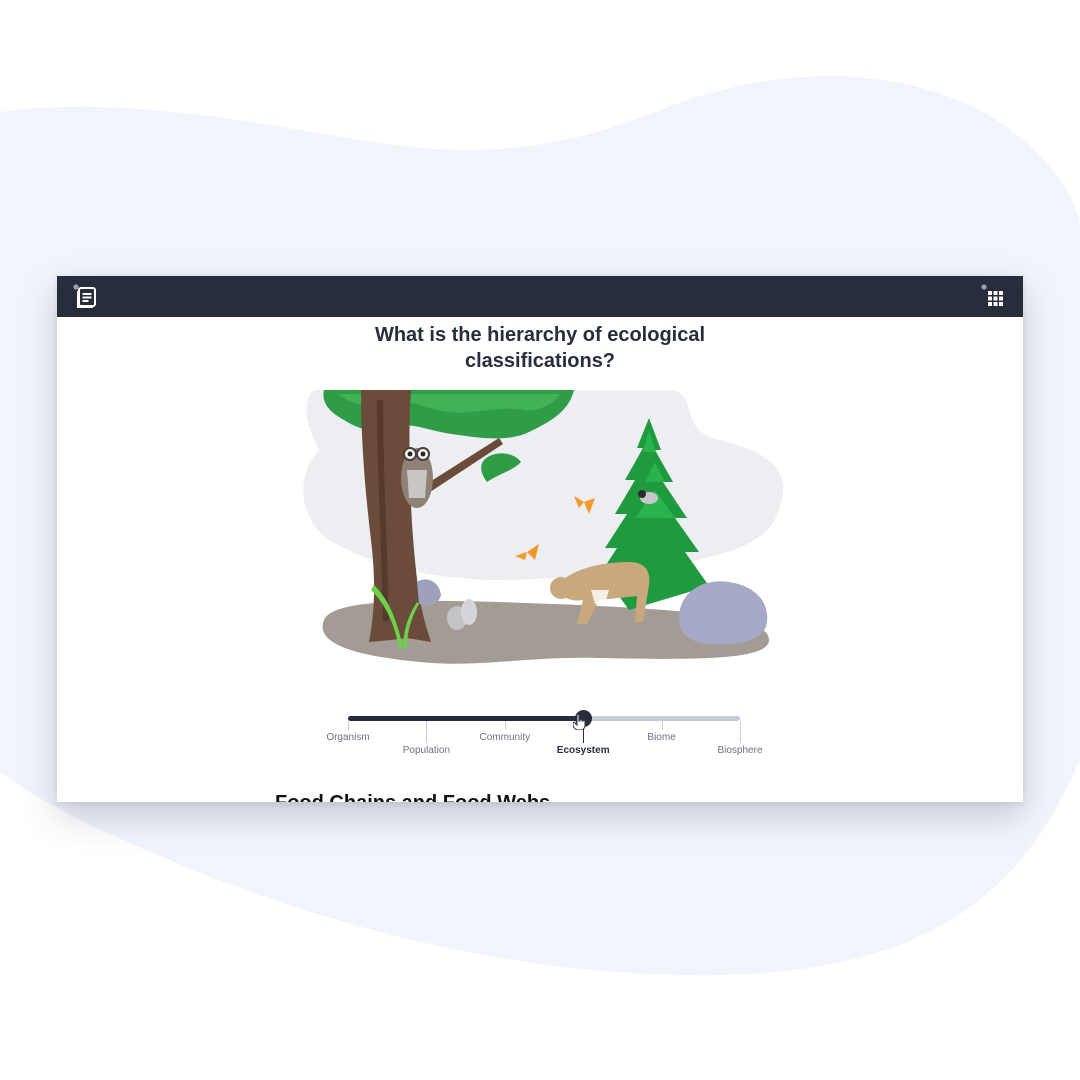 Image resolution: width=1080 pixels, height=1080 pixels. I want to click on slider-label-biosphere: Biosphere, so click(739, 750).